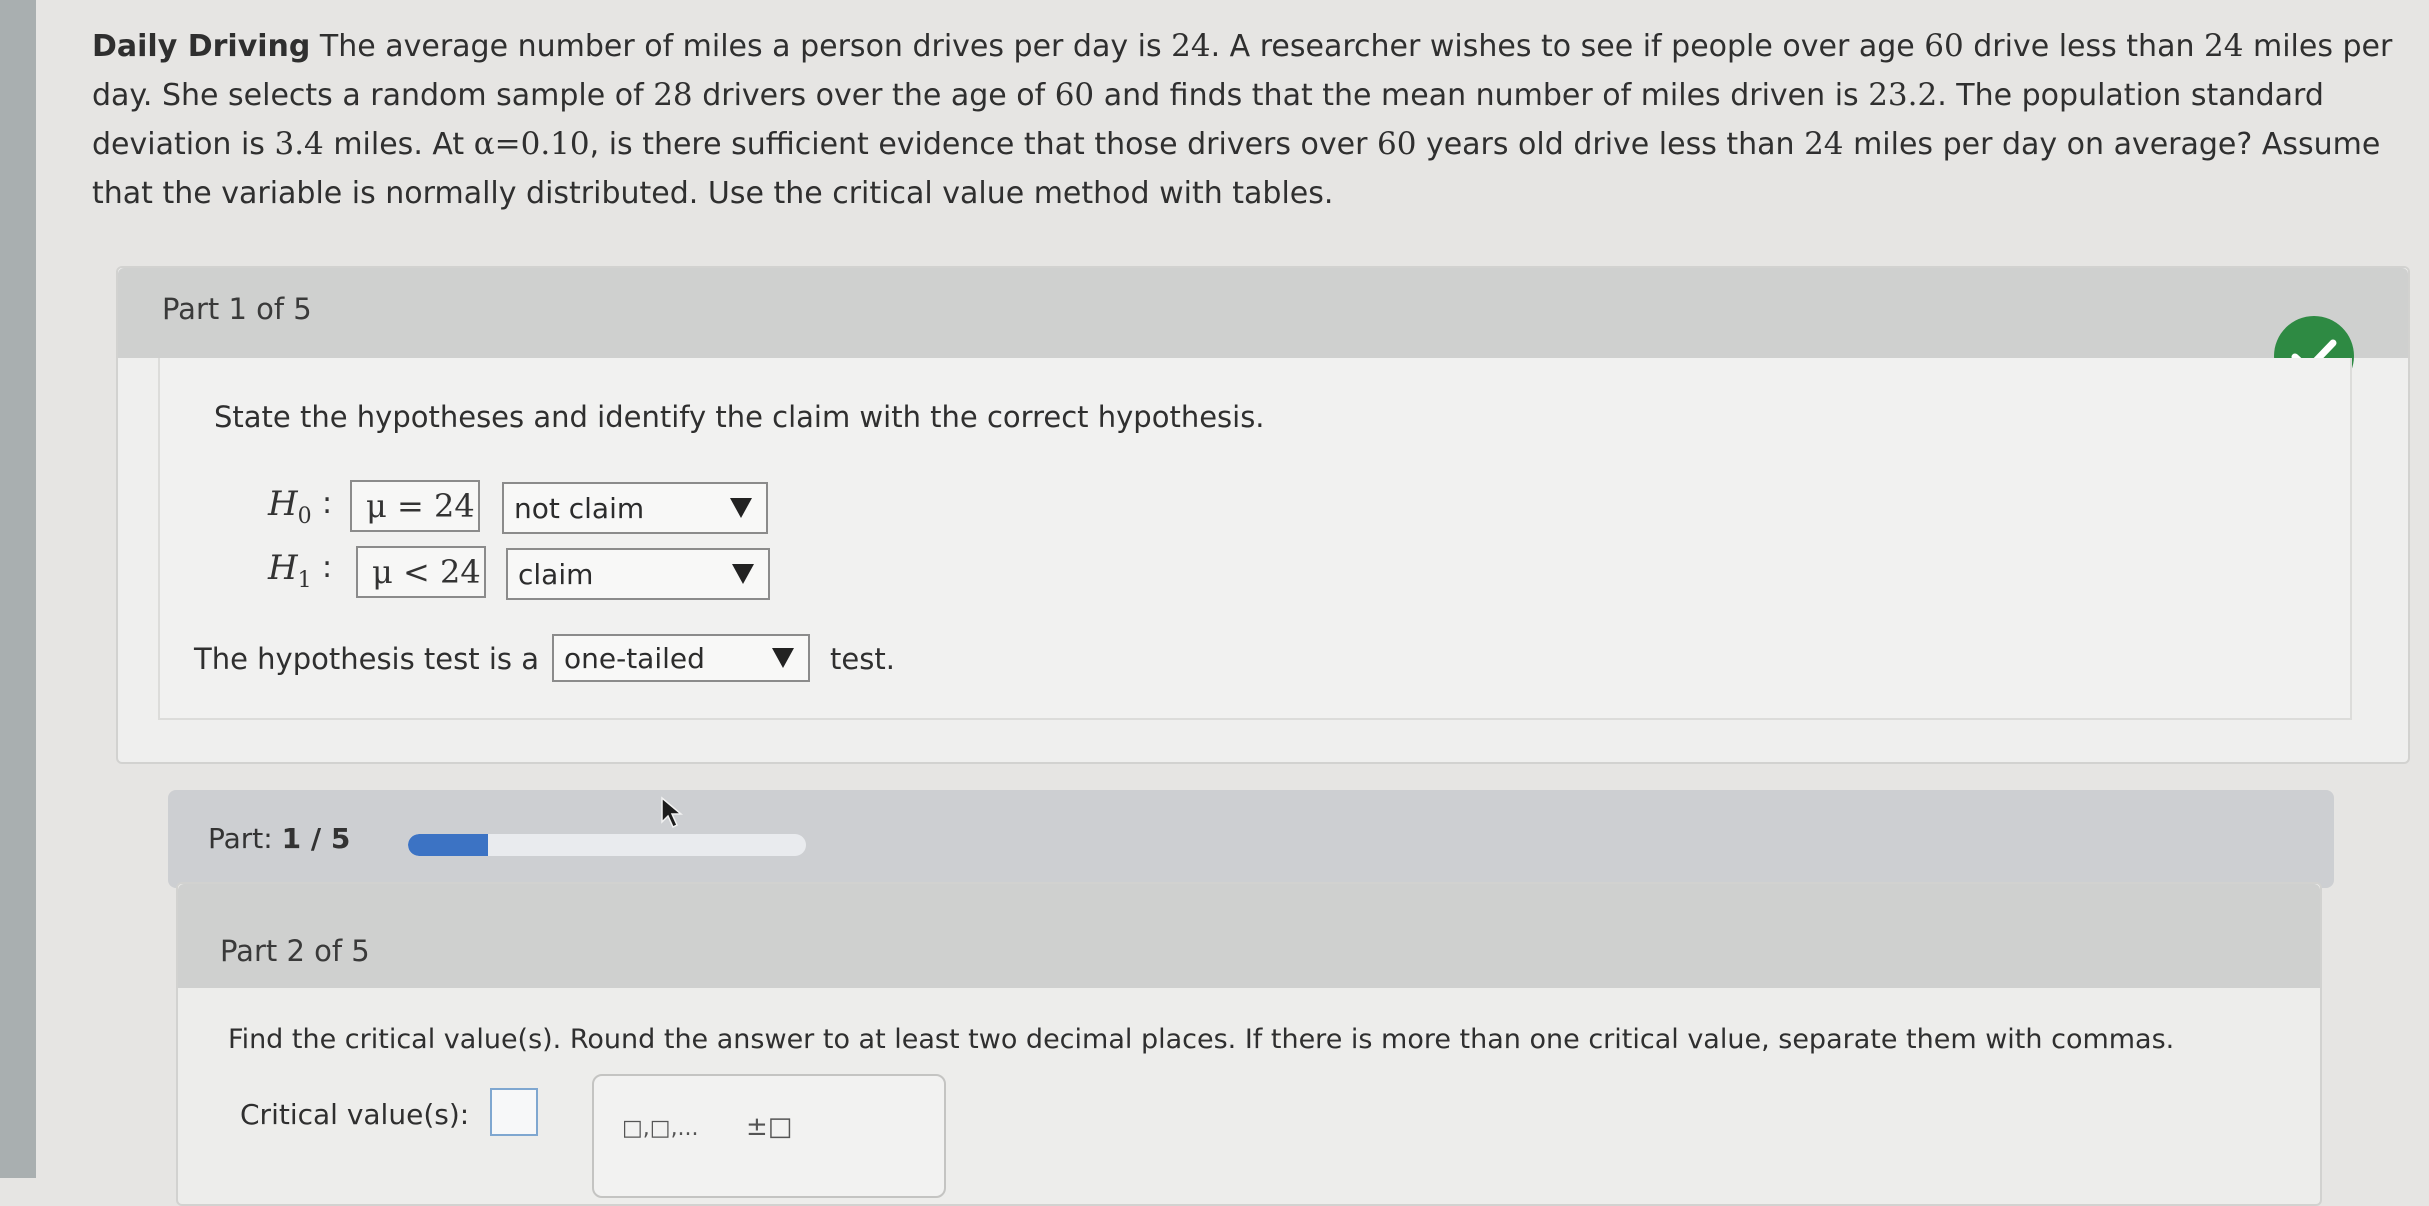 The height and width of the screenshot is (1206, 2429). I want to click on critical-value-input, so click(514, 1112).